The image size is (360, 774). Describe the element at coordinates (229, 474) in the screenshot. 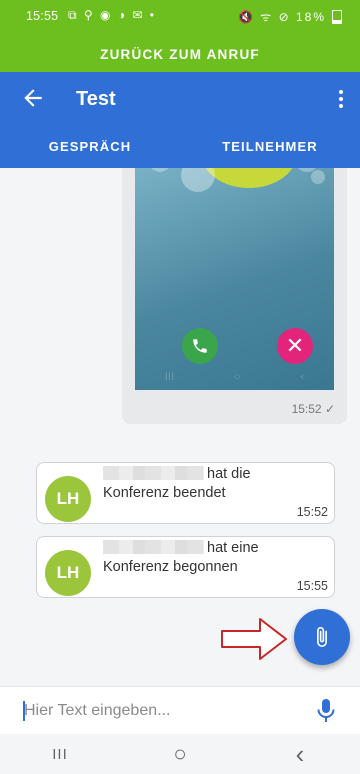

I see `message-line-1: hat die` at that location.